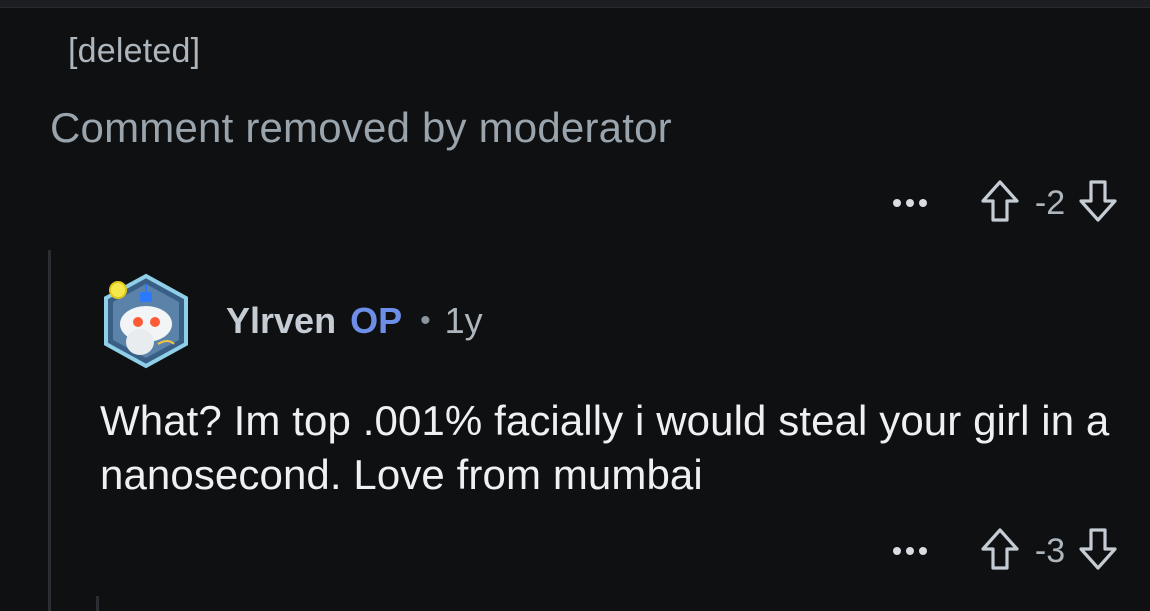 This screenshot has width=1150, height=611. What do you see at coordinates (146, 321) in the screenshot?
I see `user-avatar` at bounding box center [146, 321].